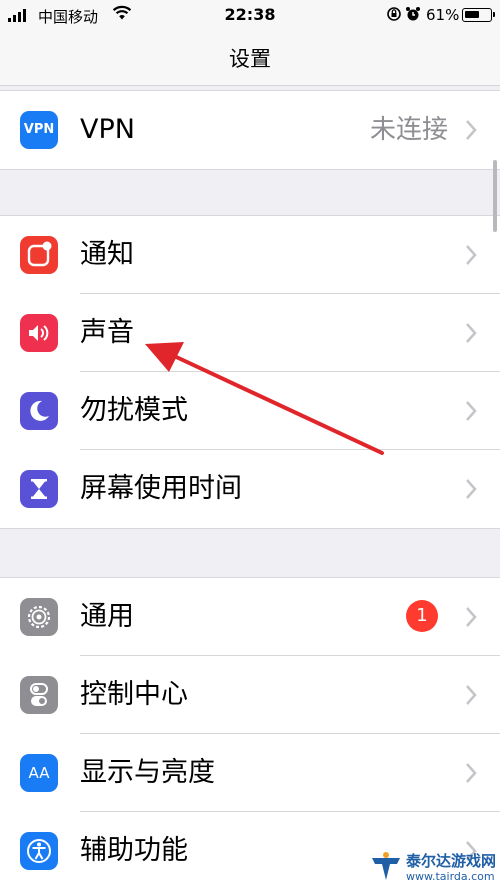 The image size is (500, 889). Describe the element at coordinates (386, 866) in the screenshot. I see `watermark-logo-icon` at that location.